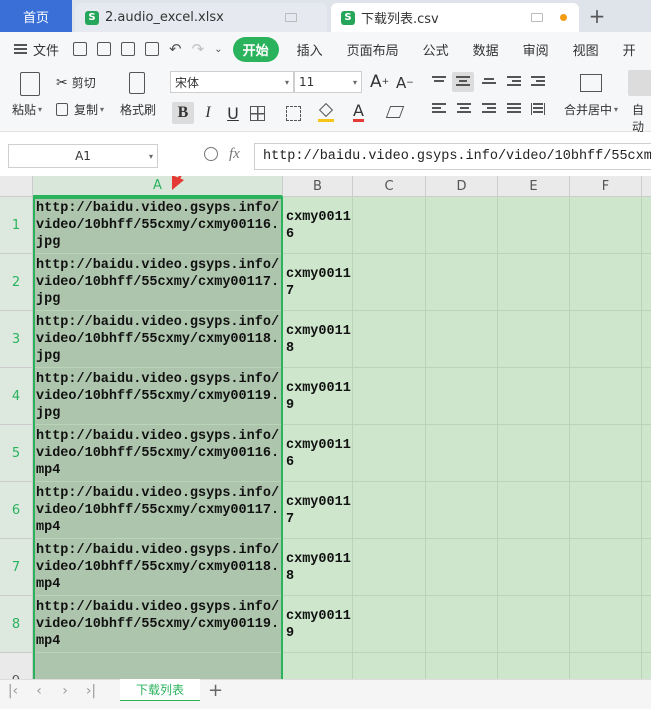 This screenshot has height=709, width=651. Describe the element at coordinates (13, 691) in the screenshot. I see `first-sheet-icon: |‹` at that location.